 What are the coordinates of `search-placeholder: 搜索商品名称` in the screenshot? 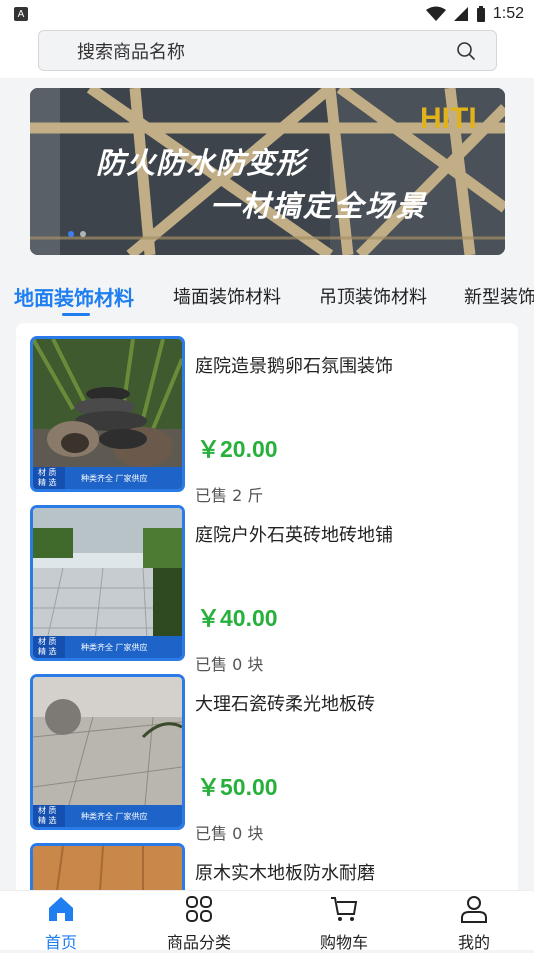 It's located at (131, 52).